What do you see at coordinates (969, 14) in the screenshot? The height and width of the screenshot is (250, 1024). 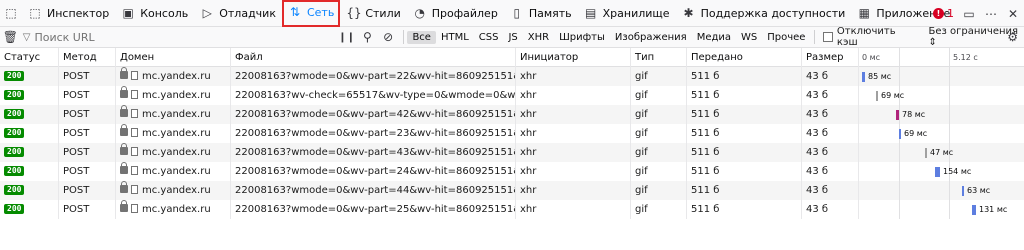 I see `responsive-mode-icon: ▭` at bounding box center [969, 14].